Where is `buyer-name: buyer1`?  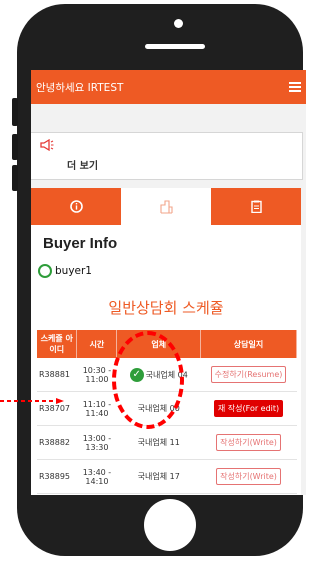 buyer-name: buyer1 is located at coordinates (73, 271).